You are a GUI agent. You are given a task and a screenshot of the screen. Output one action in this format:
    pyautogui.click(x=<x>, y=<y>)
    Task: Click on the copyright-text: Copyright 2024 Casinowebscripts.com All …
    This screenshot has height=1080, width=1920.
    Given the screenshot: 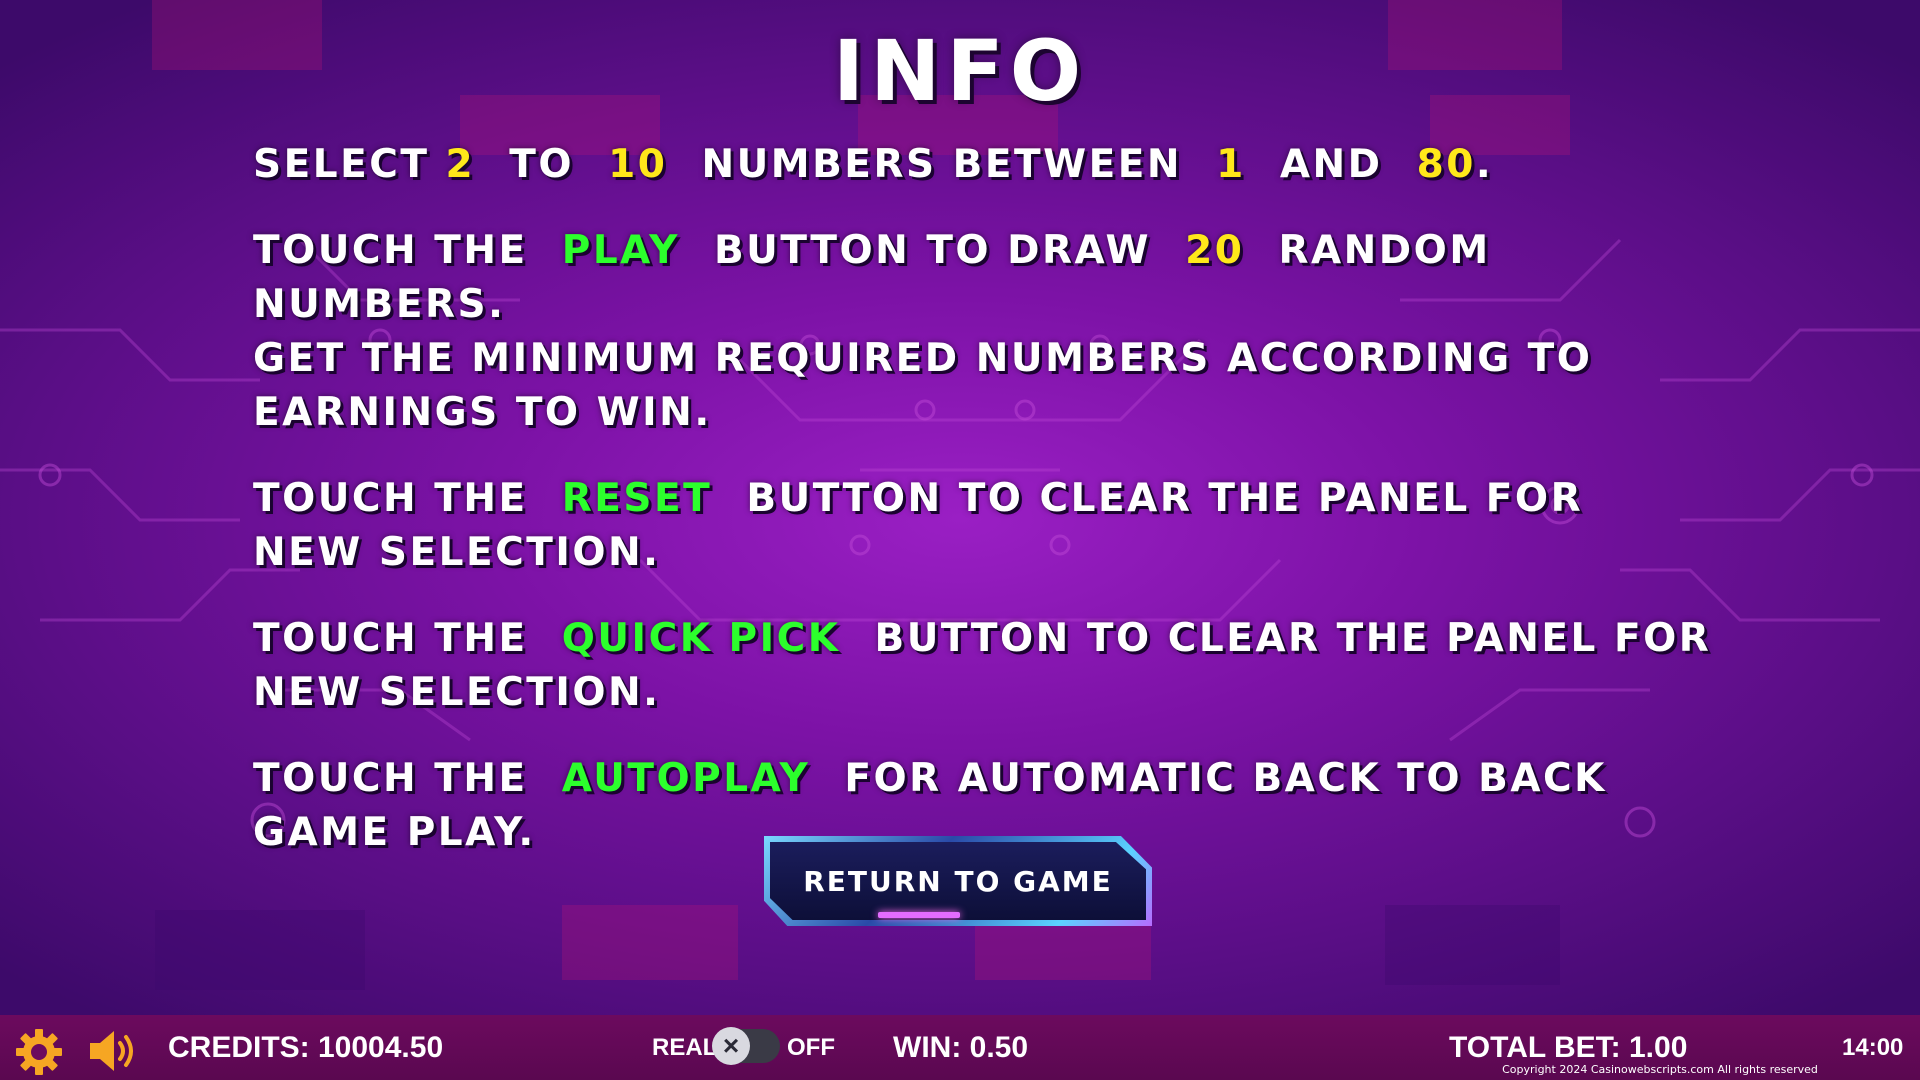 What is the action you would take?
    pyautogui.click(x=1660, y=1069)
    